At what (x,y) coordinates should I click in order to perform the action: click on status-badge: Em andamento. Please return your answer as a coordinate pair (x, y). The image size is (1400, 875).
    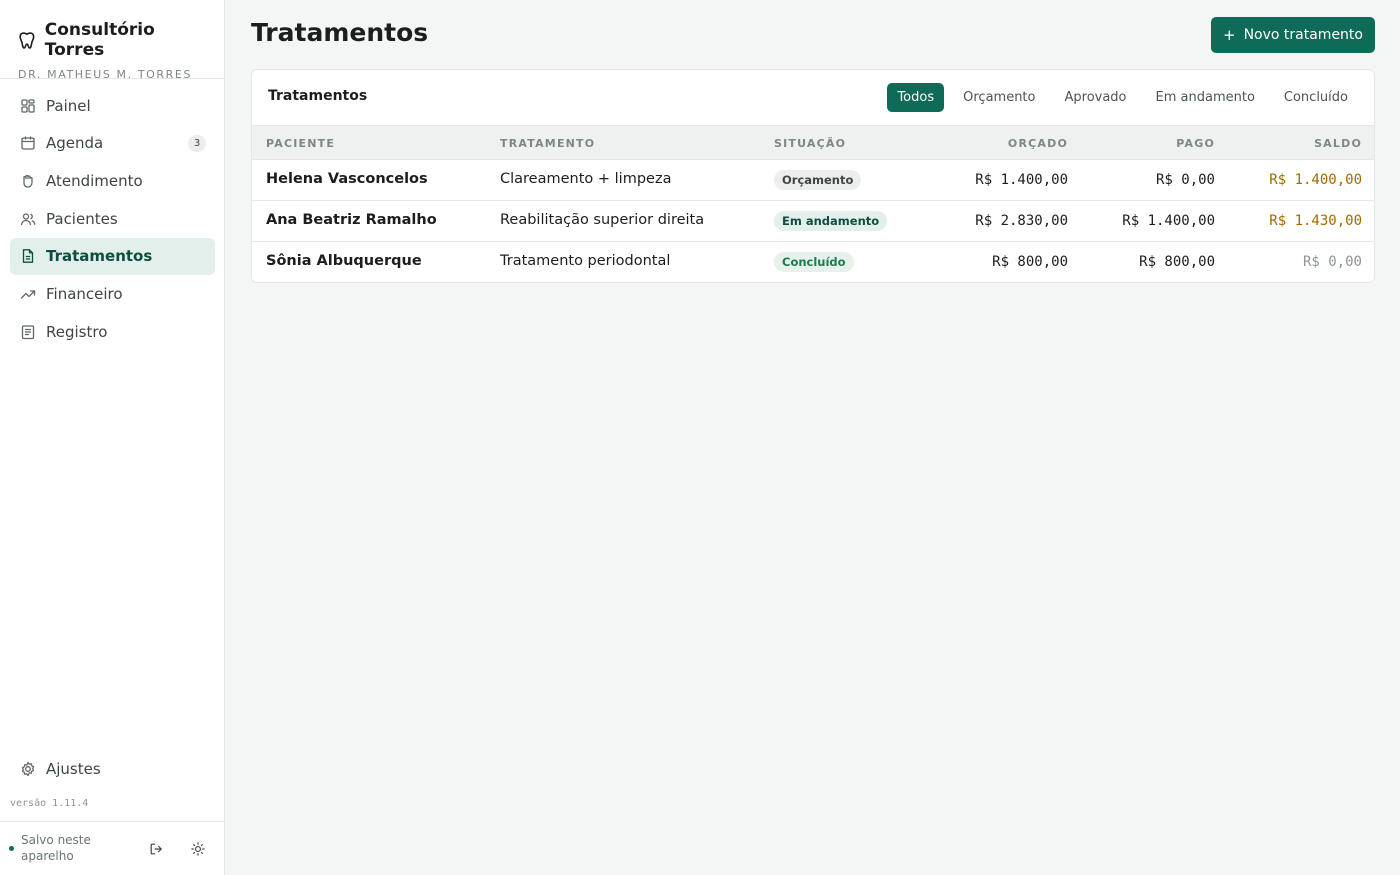
    Looking at the image, I should click on (831, 221).